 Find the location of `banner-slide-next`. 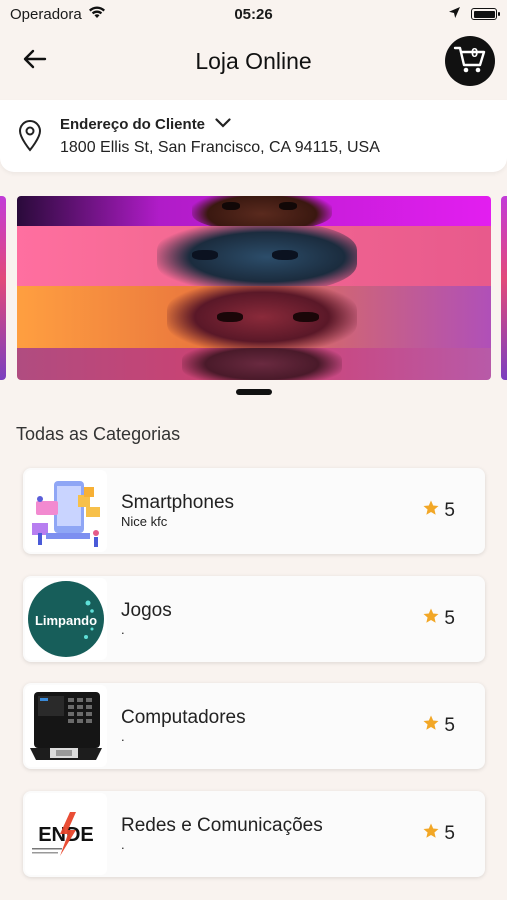

banner-slide-next is located at coordinates (504, 288).